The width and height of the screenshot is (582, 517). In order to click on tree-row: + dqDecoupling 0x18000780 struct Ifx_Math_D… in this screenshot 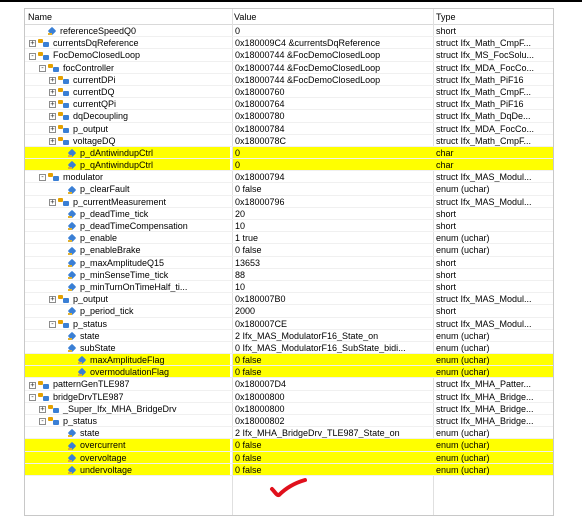, I will do `click(289, 116)`.